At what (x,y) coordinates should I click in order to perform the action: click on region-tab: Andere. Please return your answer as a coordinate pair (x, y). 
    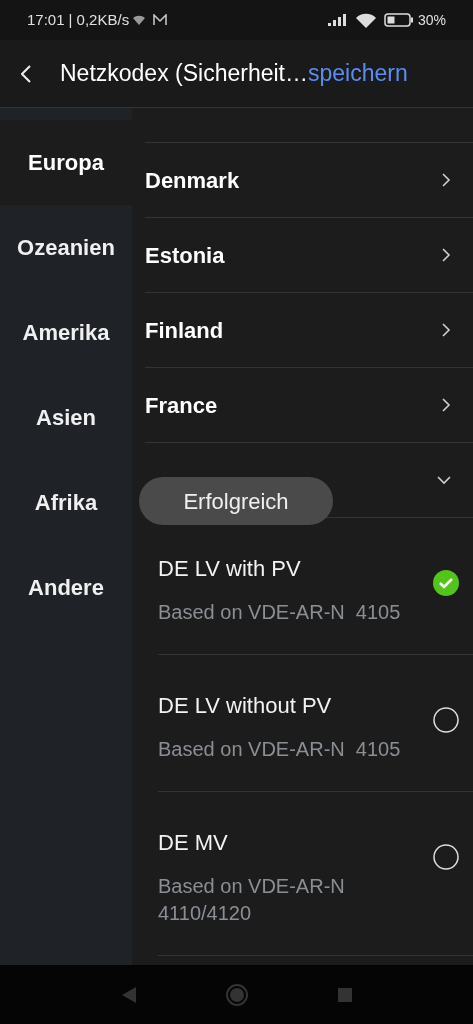
    Looking at the image, I should click on (66, 587).